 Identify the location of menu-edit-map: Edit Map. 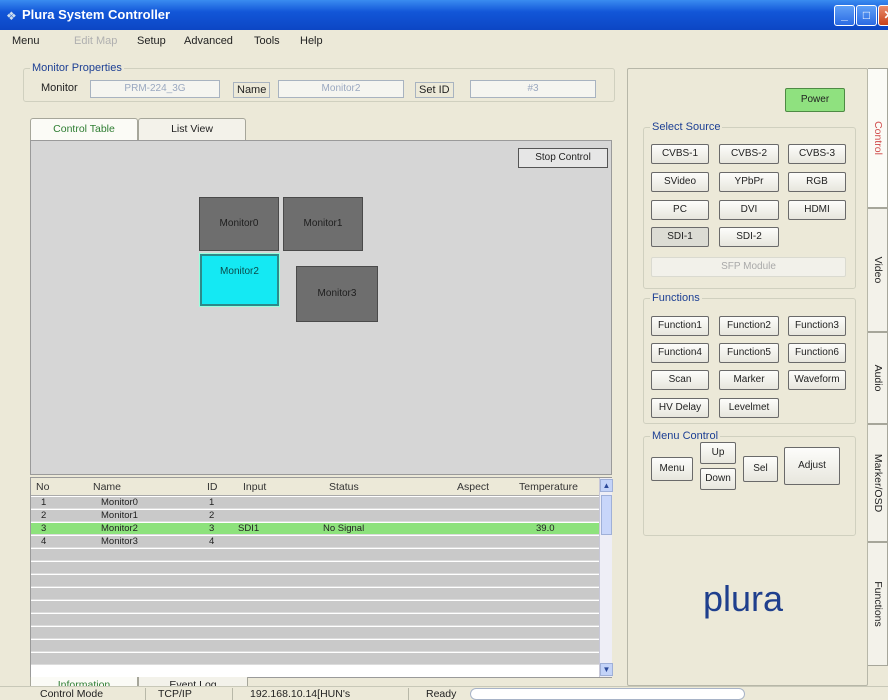
(95, 41).